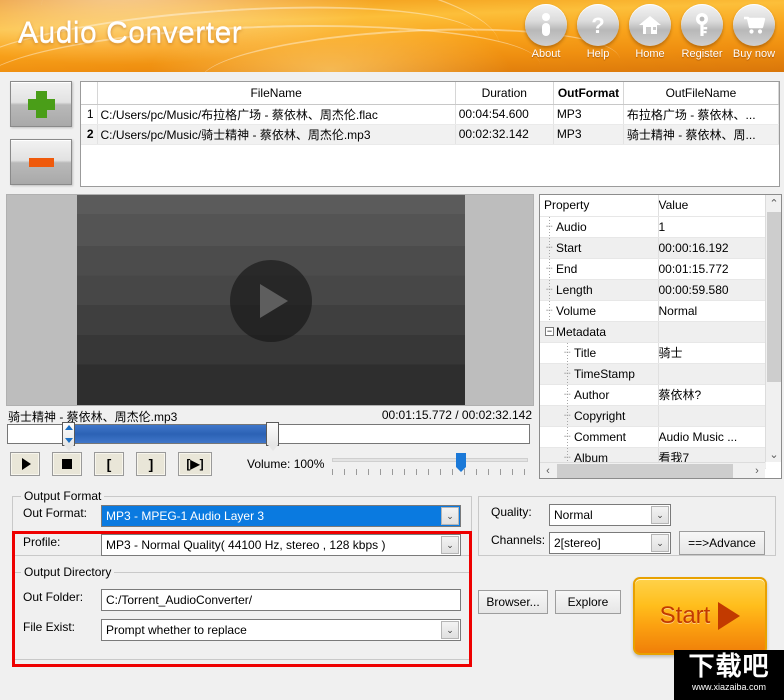 The image size is (784, 700). What do you see at coordinates (653, 227) in the screenshot?
I see `property-row: ┄ Audio 1` at bounding box center [653, 227].